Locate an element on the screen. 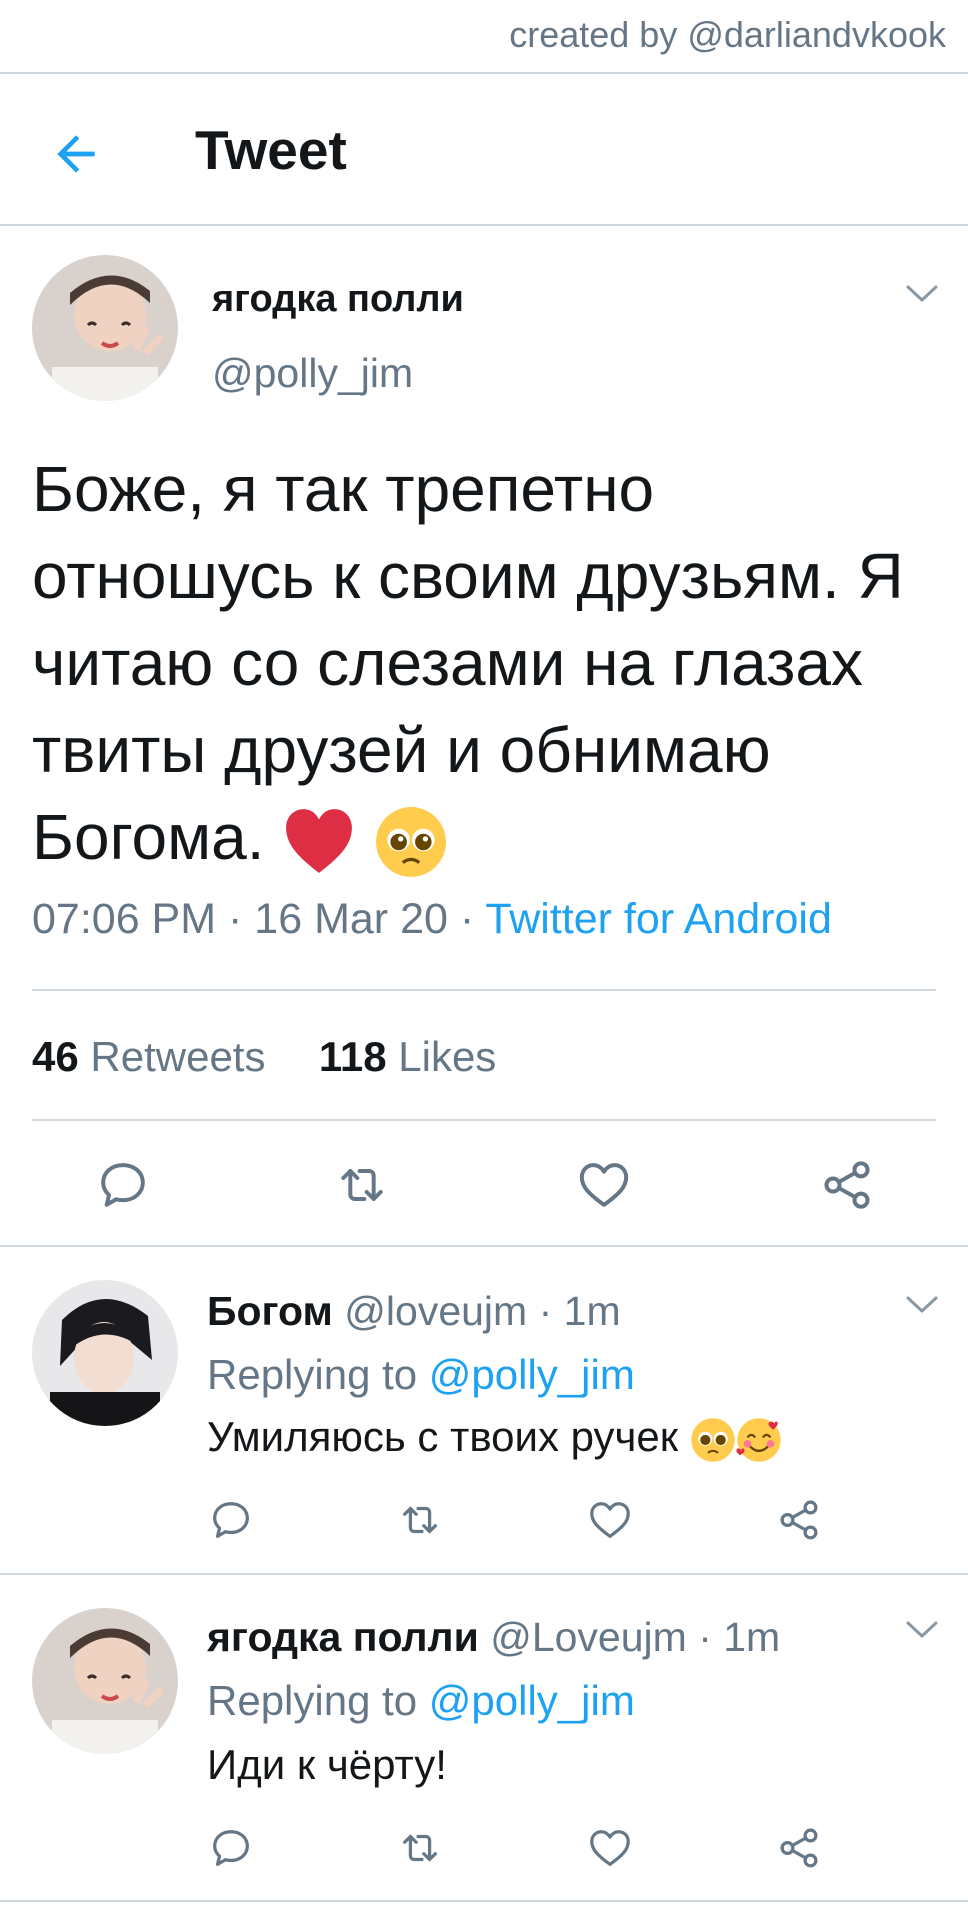  reply-author-name: Богом is located at coordinates (270, 1311).